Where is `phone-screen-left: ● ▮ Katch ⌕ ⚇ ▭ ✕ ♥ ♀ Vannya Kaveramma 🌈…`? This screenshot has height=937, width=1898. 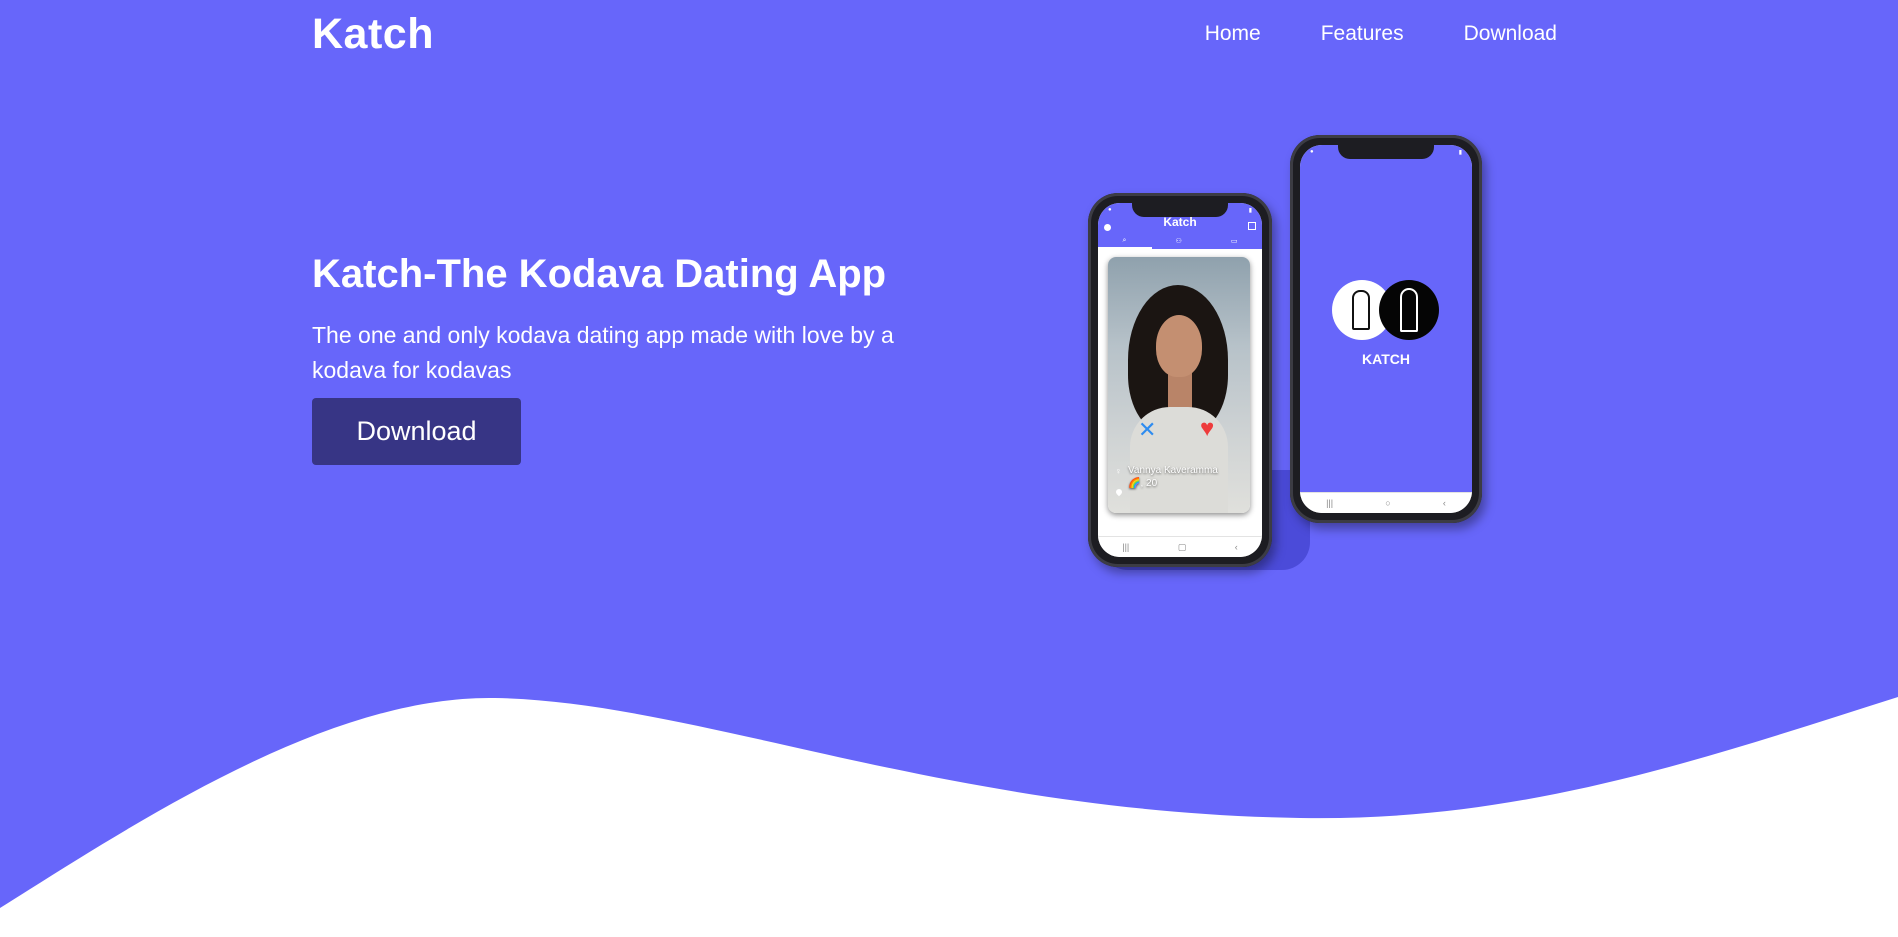
phone-screen-left: ● ▮ Katch ⌕ ⚇ ▭ ✕ ♥ ♀ Vannya Kaveramma 🌈… is located at coordinates (1180, 380).